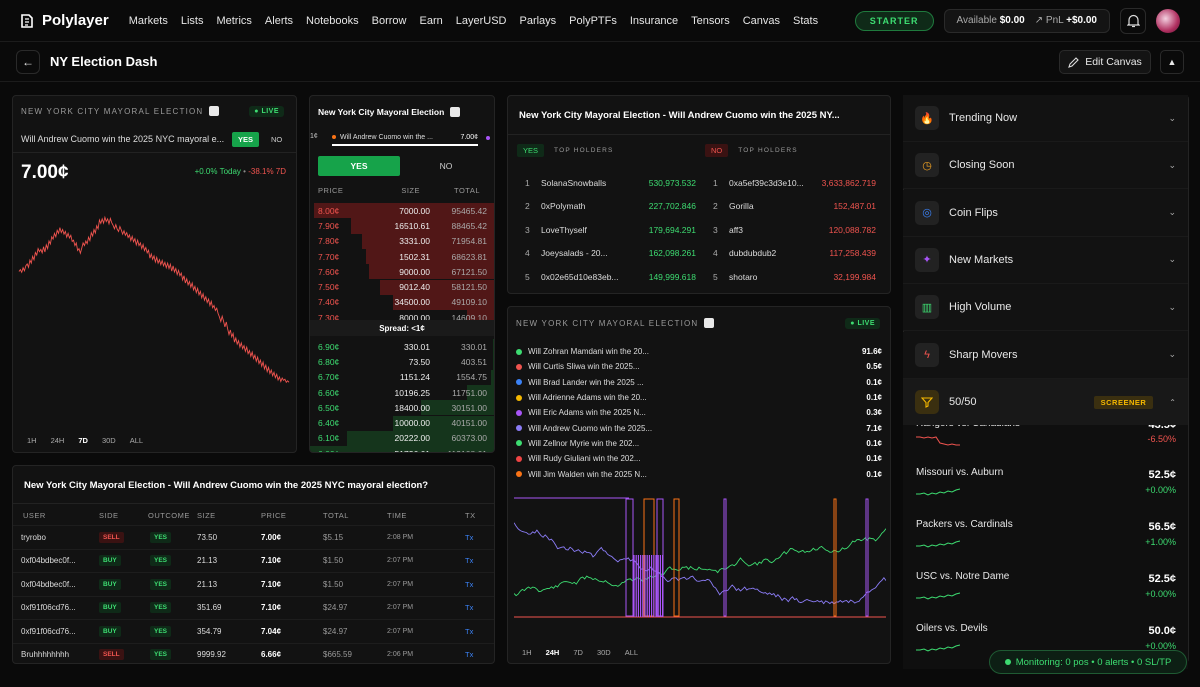 The image size is (1200, 687). I want to click on sidebar-item-new-markets: ✦ New Markets ⌄, so click(1045, 260).